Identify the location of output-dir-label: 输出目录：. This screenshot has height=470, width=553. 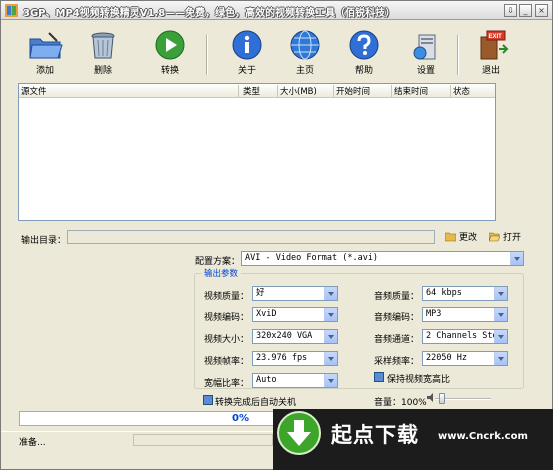
(44, 241).